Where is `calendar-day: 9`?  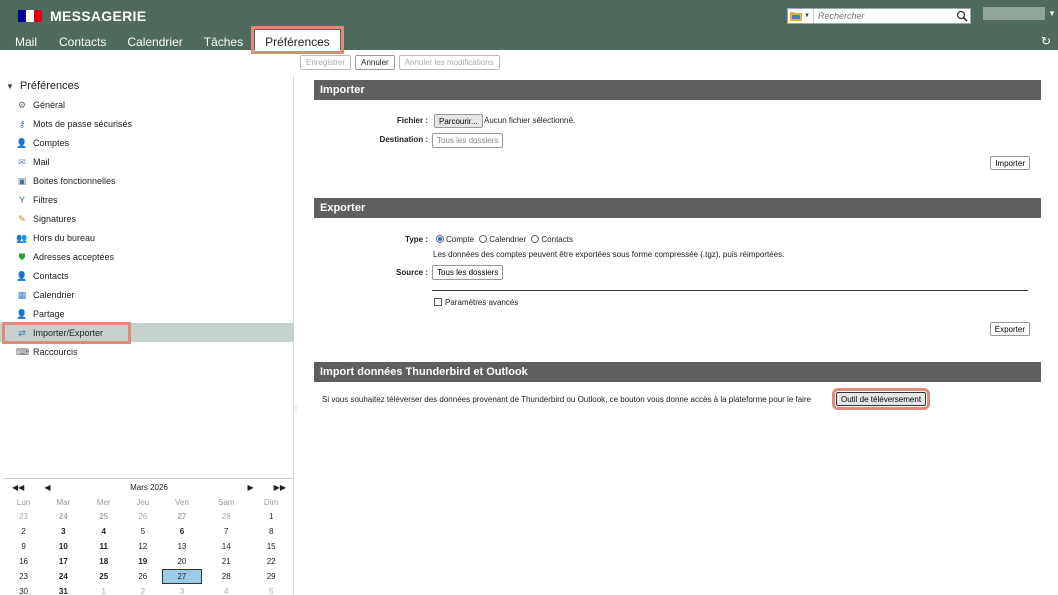
calendar-day: 9 is located at coordinates (23, 546).